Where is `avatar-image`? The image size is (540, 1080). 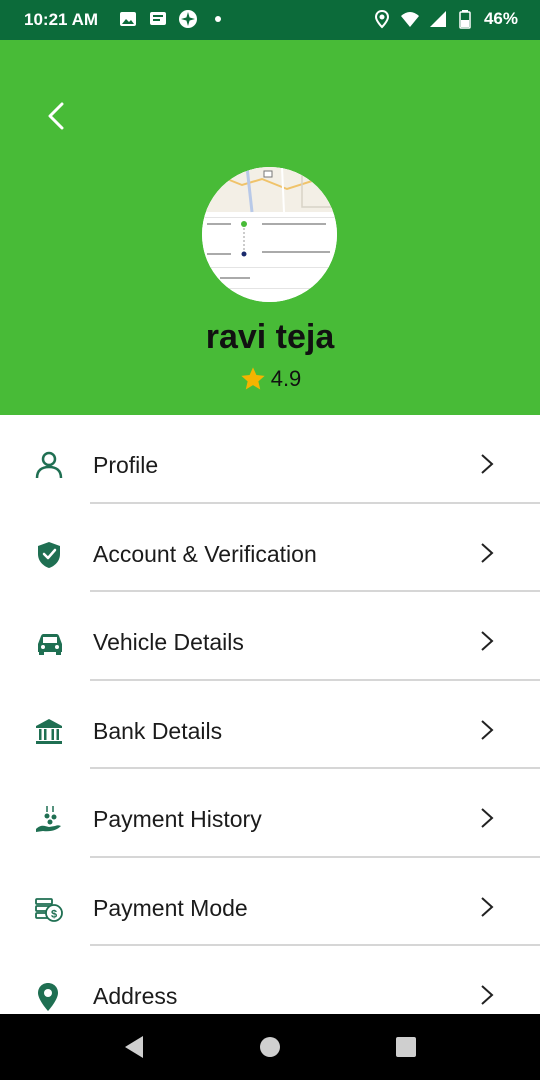
avatar-image is located at coordinates (269, 234).